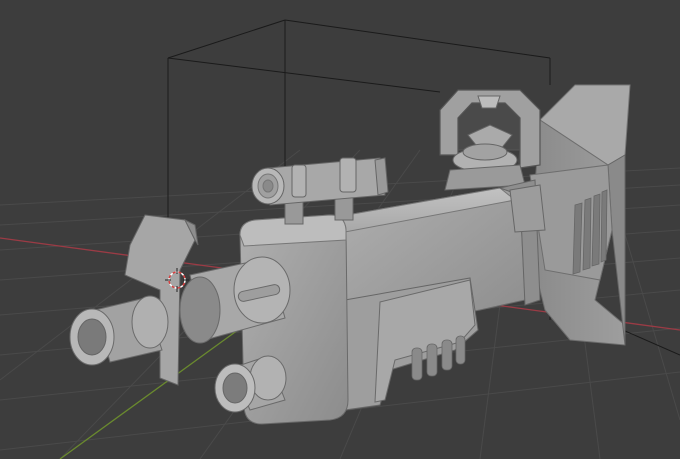 This screenshot has height=459, width=680. What do you see at coordinates (490, 140) in the screenshot?
I see `rear-sight` at bounding box center [490, 140].